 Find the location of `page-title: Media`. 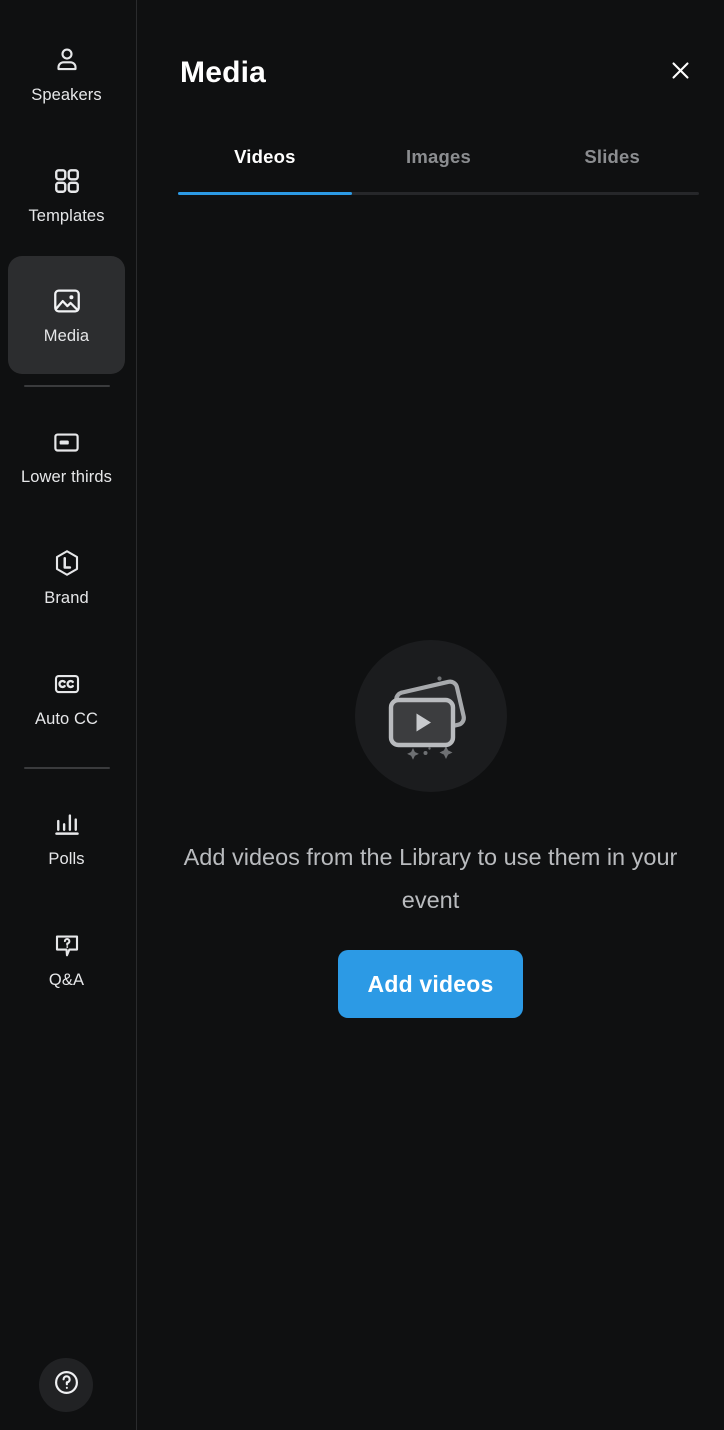

page-title: Media is located at coordinates (223, 72).